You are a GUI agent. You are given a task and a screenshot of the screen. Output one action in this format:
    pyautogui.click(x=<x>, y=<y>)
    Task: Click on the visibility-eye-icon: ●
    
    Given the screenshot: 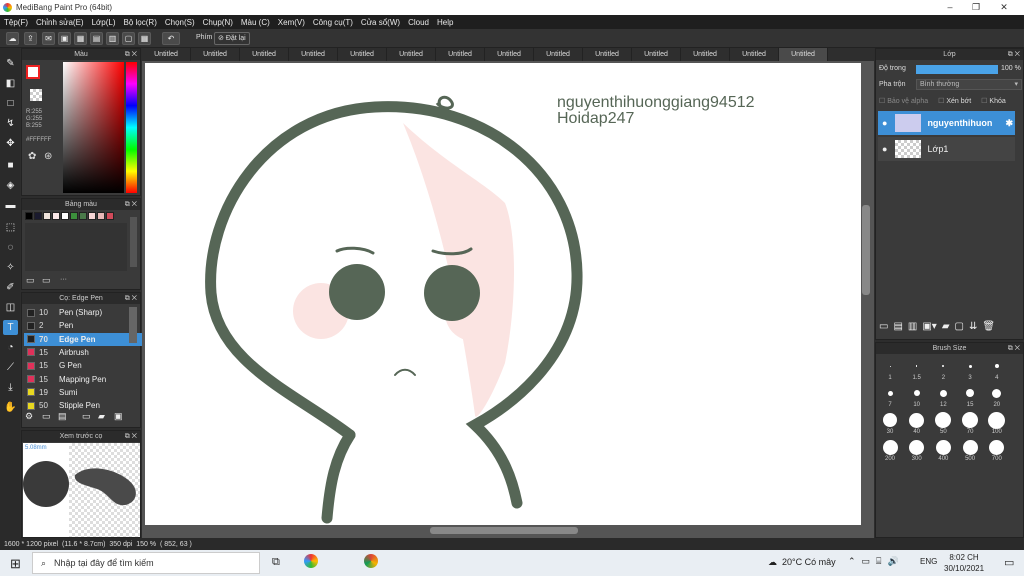 What is the action you would take?
    pyautogui.click(x=884, y=149)
    